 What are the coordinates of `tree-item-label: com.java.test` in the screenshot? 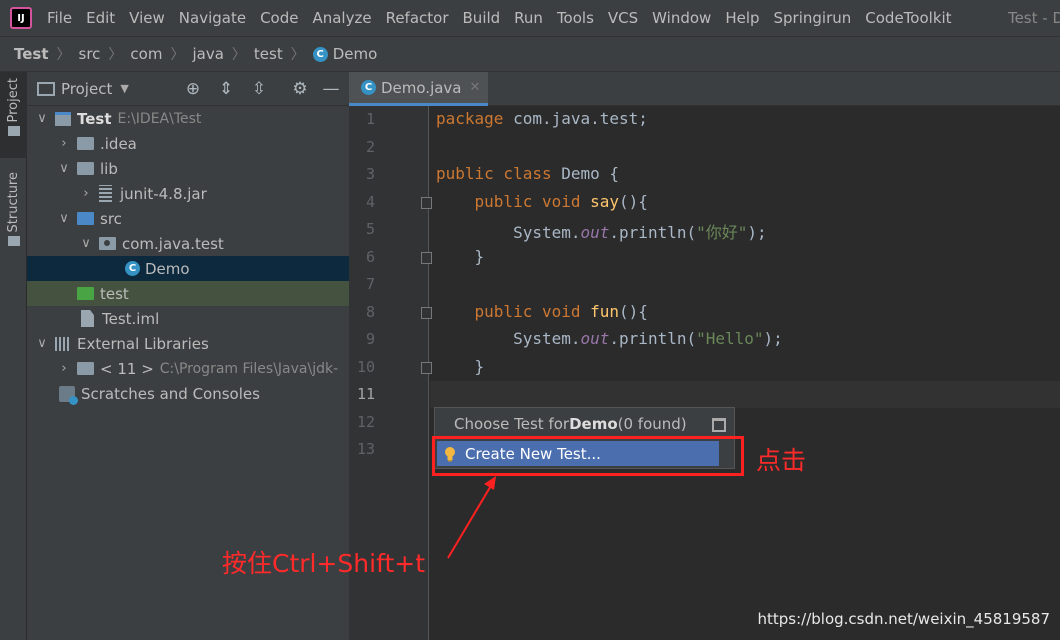 It's located at (173, 243).